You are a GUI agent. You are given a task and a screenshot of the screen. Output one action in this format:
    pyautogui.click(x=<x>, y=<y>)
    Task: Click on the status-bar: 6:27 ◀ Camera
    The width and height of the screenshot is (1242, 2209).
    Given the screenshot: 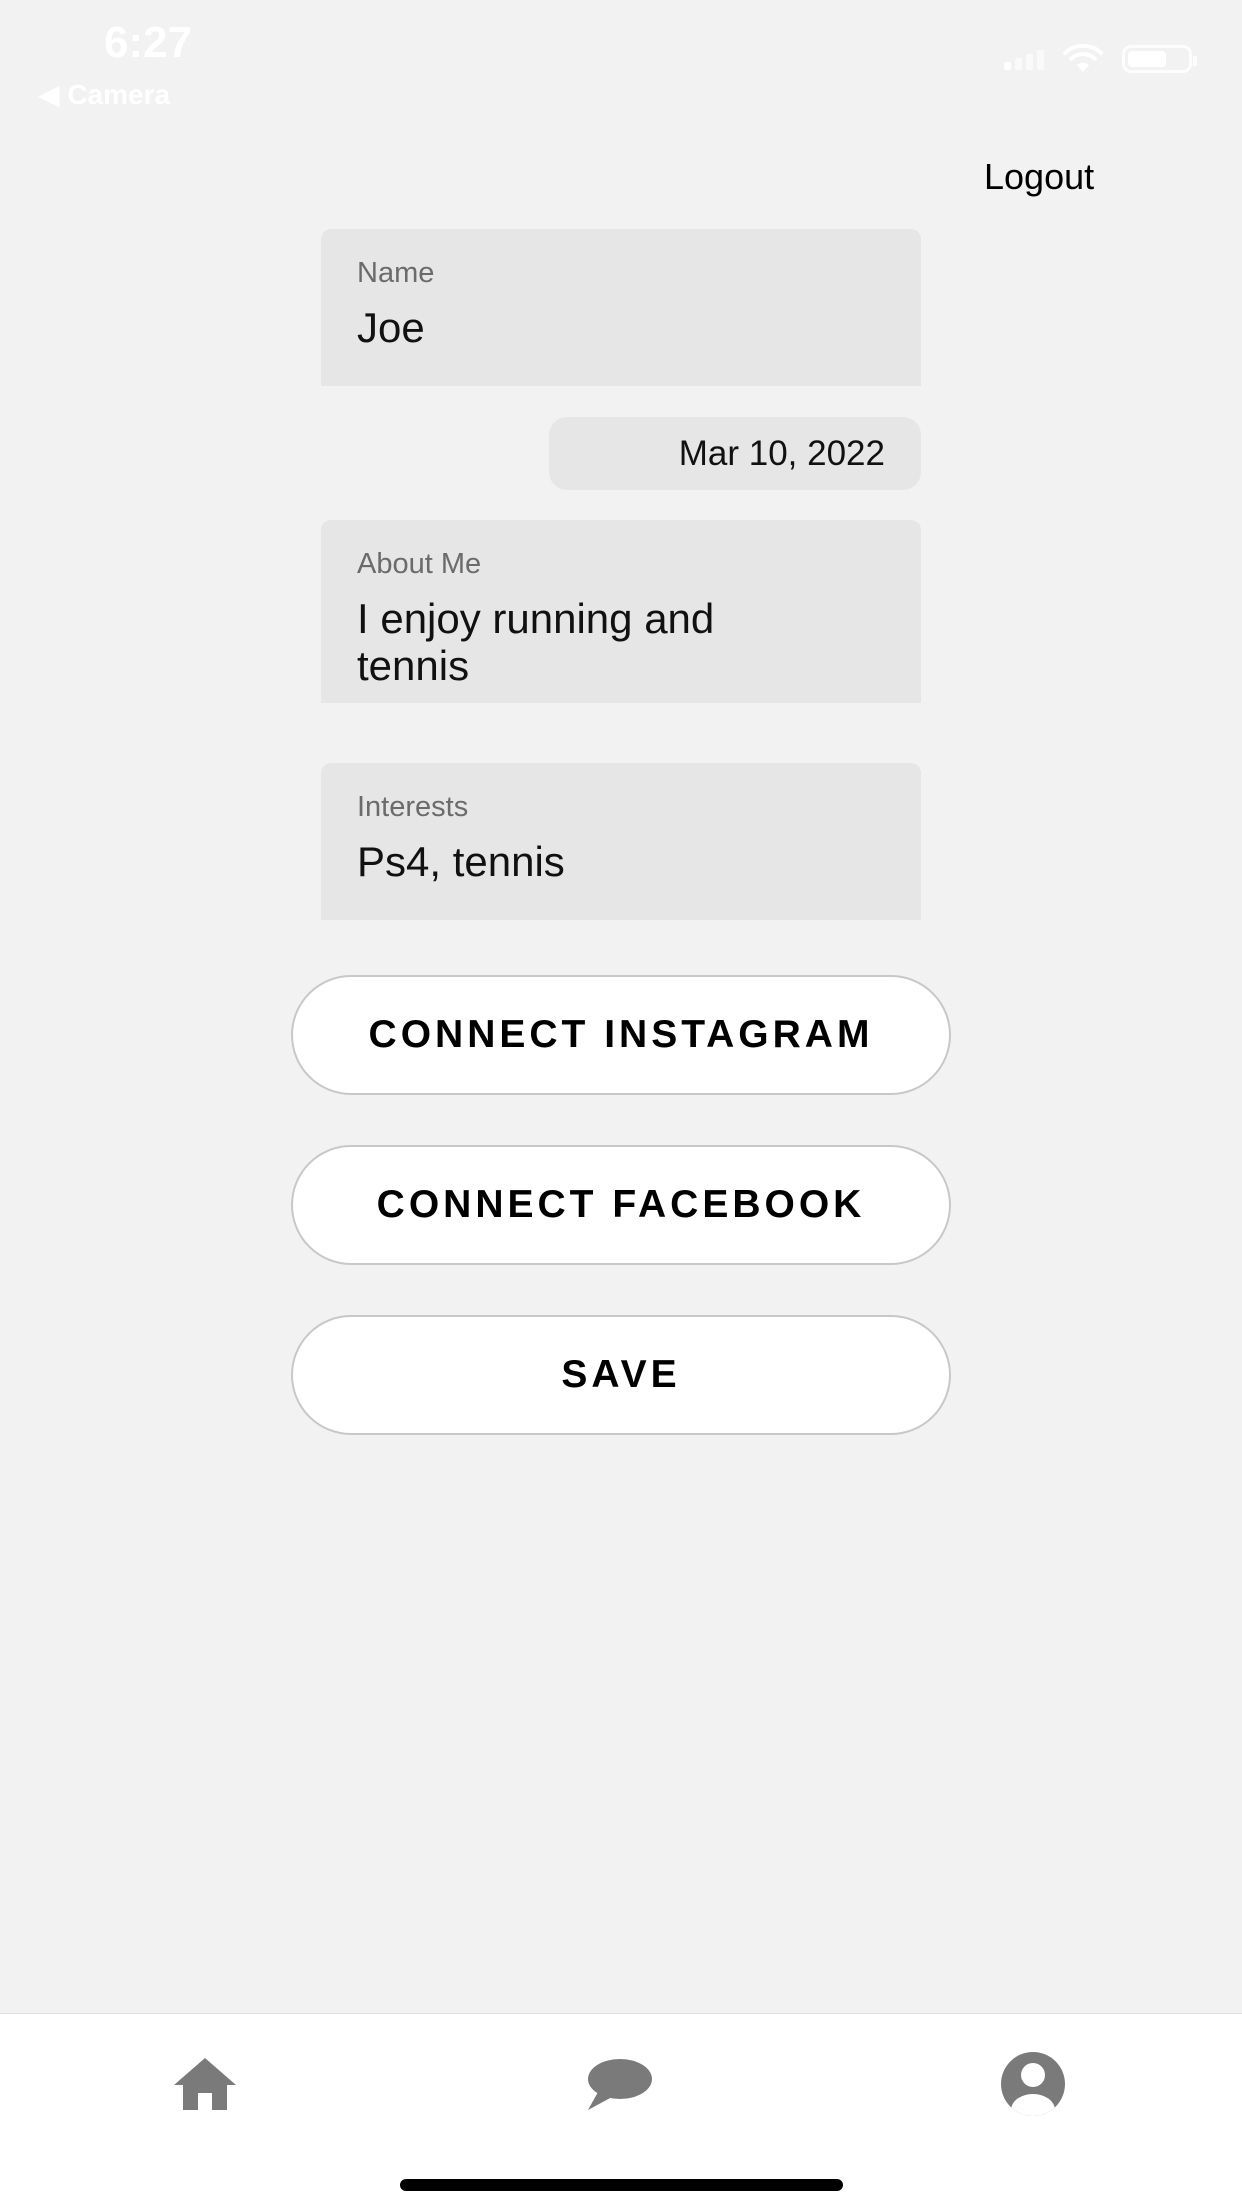 What is the action you would take?
    pyautogui.click(x=621, y=60)
    